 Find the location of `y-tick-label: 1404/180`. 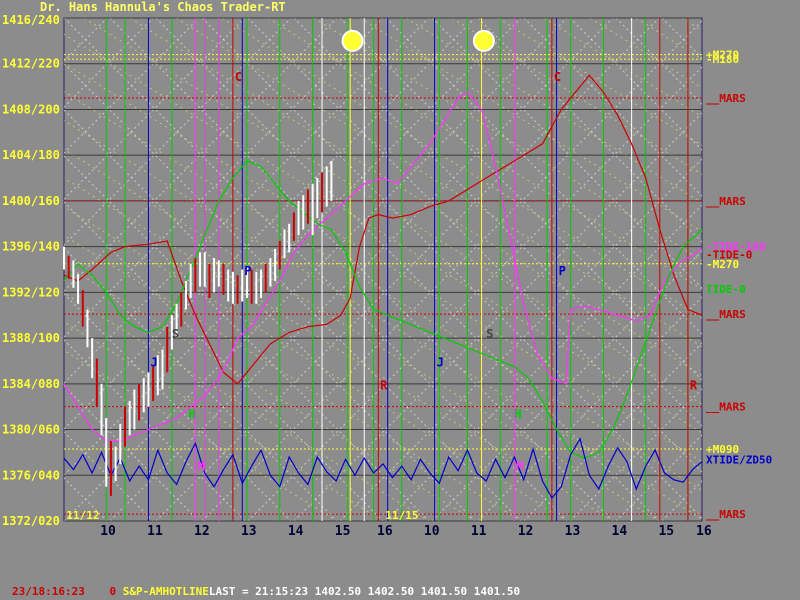

y-tick-label: 1404/180 is located at coordinates (31, 155).